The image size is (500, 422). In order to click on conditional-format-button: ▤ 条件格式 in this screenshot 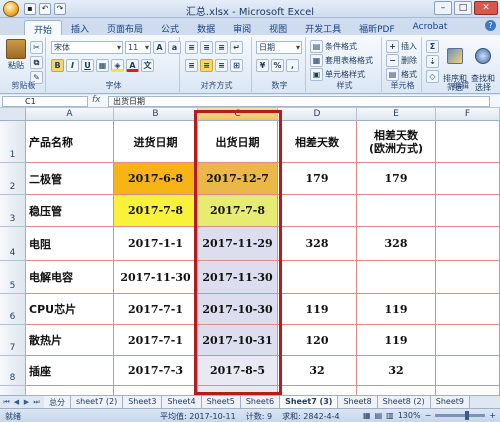, I will do `click(333, 46)`.